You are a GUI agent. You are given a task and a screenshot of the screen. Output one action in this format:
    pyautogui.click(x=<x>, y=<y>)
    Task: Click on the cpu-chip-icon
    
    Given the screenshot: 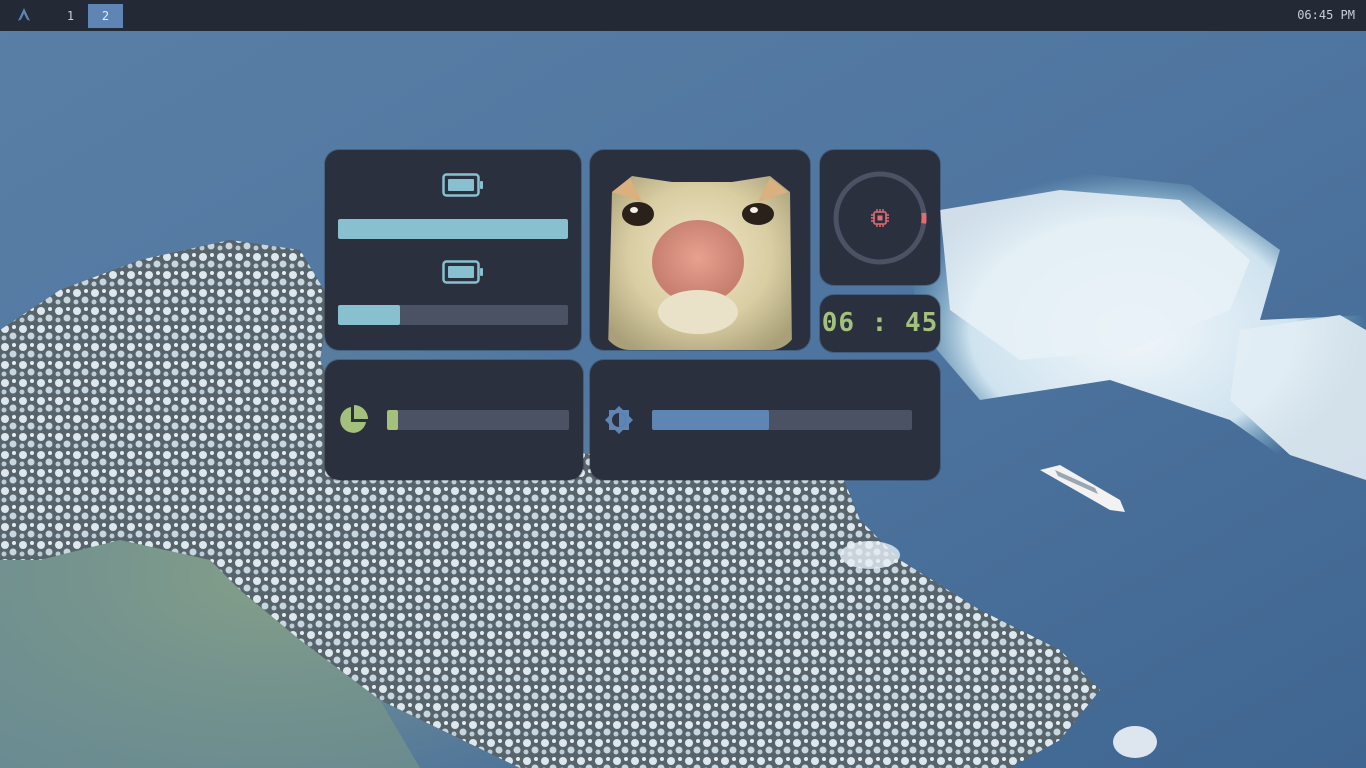 What is the action you would take?
    pyautogui.click(x=880, y=218)
    